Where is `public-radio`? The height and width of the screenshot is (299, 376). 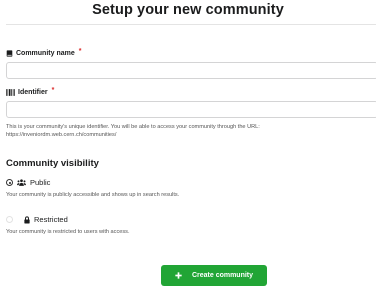
public-radio is located at coordinates (9, 182).